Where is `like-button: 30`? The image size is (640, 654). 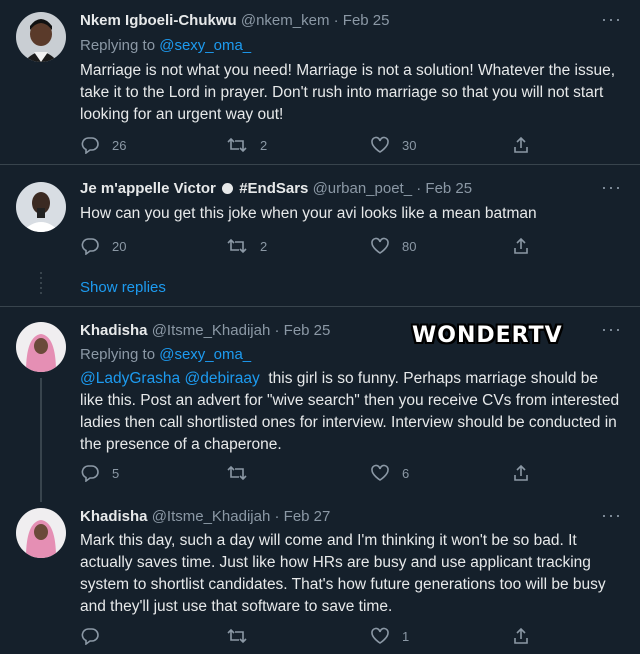
like-button: 30 is located at coordinates (393, 145).